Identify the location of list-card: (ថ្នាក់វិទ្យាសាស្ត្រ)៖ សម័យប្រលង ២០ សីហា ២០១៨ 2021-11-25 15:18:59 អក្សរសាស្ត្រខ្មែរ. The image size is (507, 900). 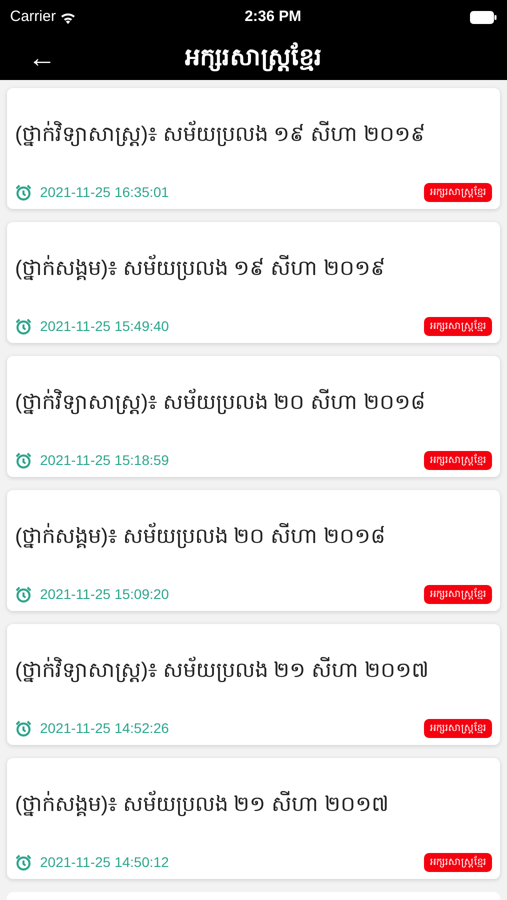
(253, 416).